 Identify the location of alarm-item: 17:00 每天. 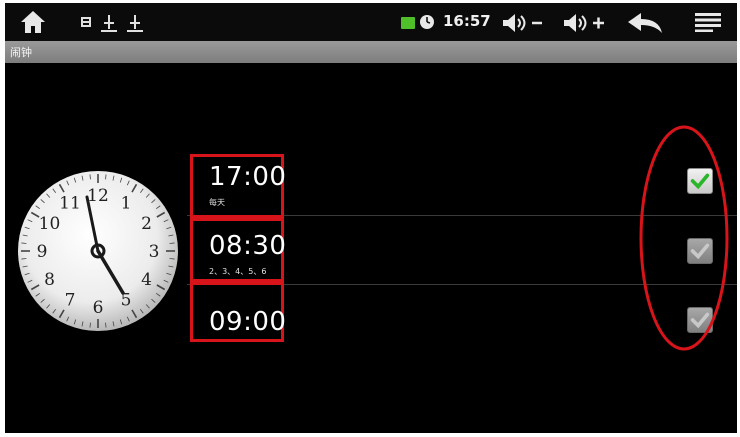
(238, 186).